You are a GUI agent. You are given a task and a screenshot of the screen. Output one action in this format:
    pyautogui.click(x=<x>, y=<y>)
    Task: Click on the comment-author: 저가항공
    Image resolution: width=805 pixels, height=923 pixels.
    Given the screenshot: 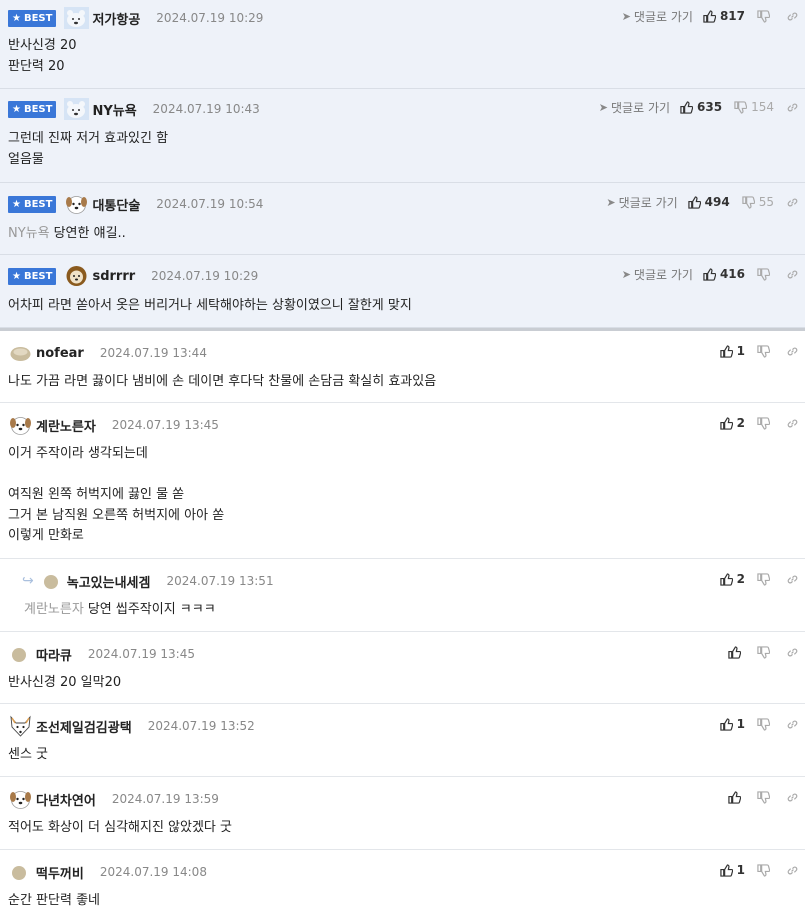 What is the action you would take?
    pyautogui.click(x=116, y=18)
    